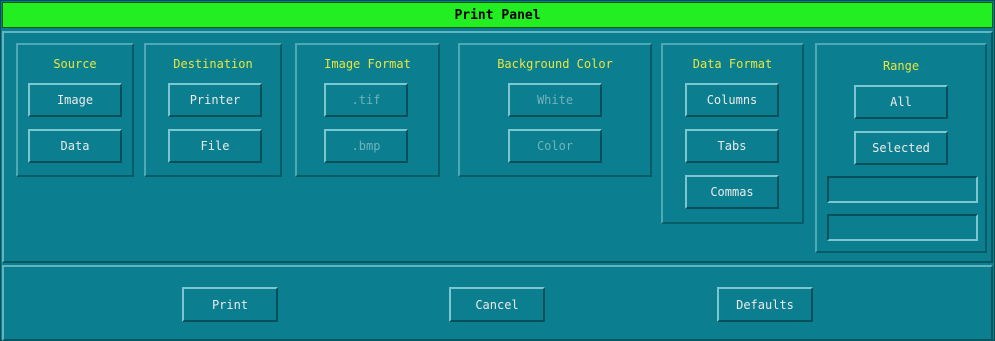 The width and height of the screenshot is (995, 341). I want to click on source-group: Source Image Data, so click(75, 110).